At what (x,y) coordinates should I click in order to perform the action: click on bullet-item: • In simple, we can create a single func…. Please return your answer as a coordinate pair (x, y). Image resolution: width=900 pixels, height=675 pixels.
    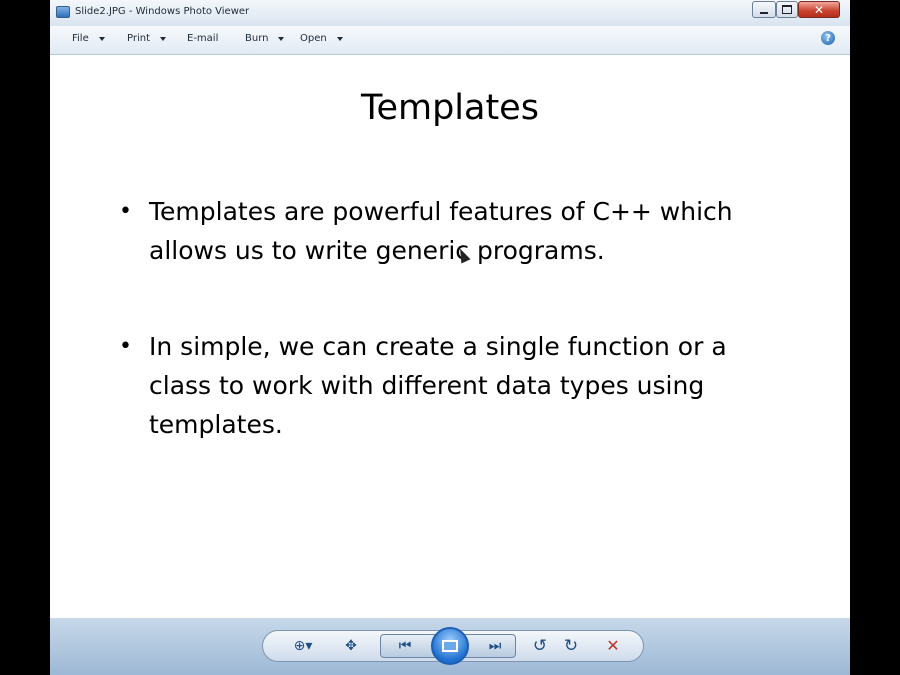
    Looking at the image, I should click on (451, 385).